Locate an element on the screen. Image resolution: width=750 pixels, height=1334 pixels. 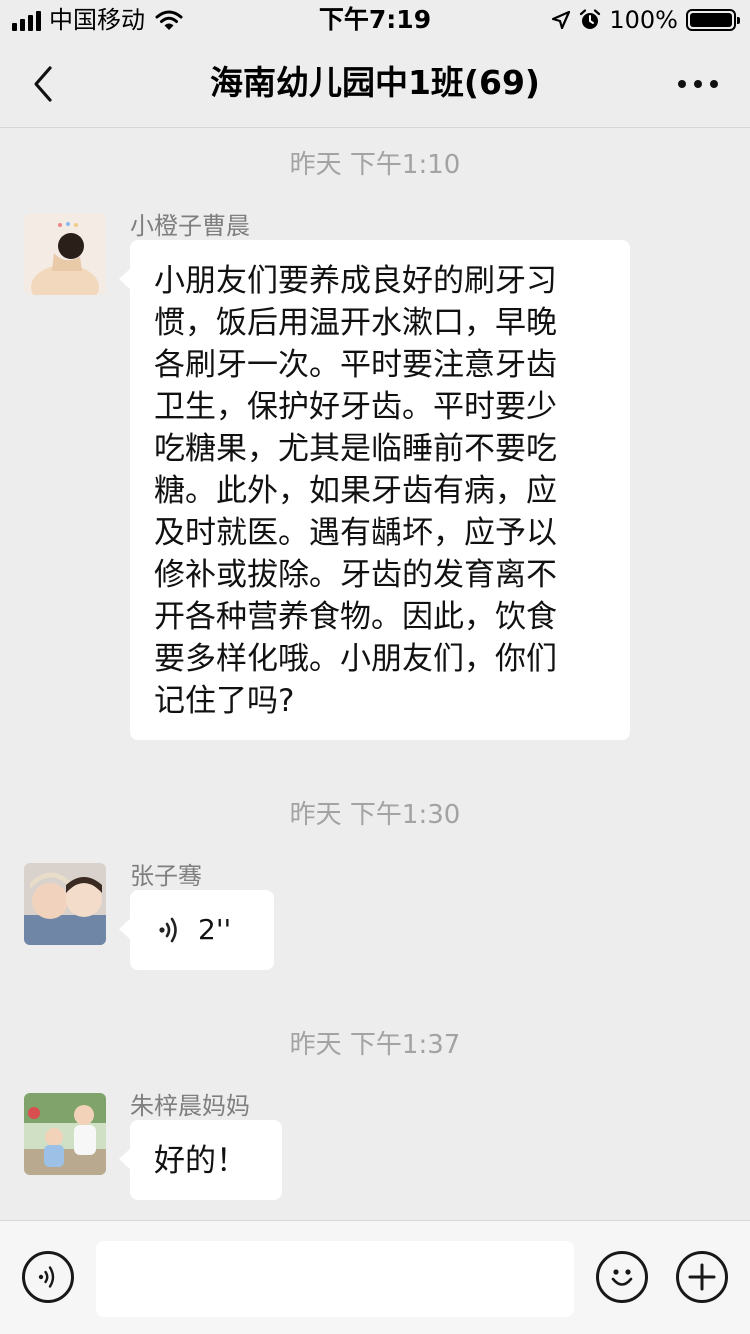
emoji-button is located at coordinates (622, 1277).